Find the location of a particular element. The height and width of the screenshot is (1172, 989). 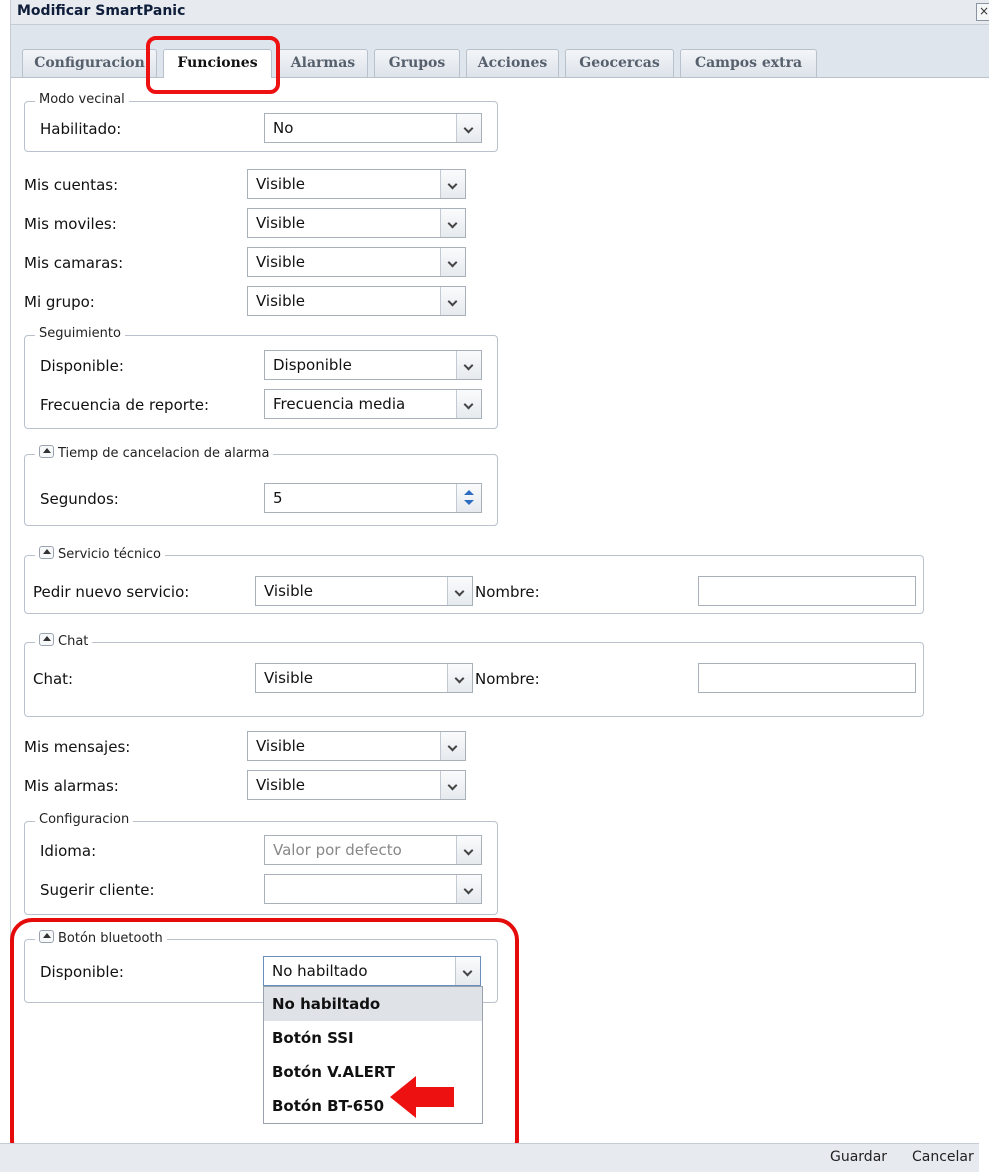

frecuencia-select: Frecuencia media is located at coordinates (373, 404).